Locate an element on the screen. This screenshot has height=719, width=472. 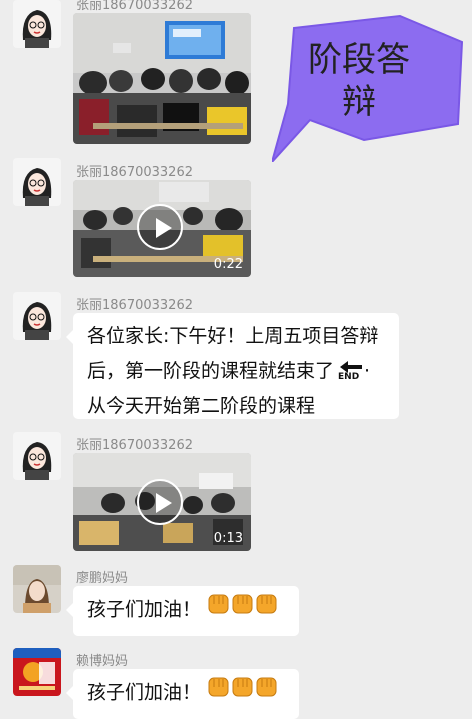
end-emoji-icon: END is located at coordinates (351, 371).